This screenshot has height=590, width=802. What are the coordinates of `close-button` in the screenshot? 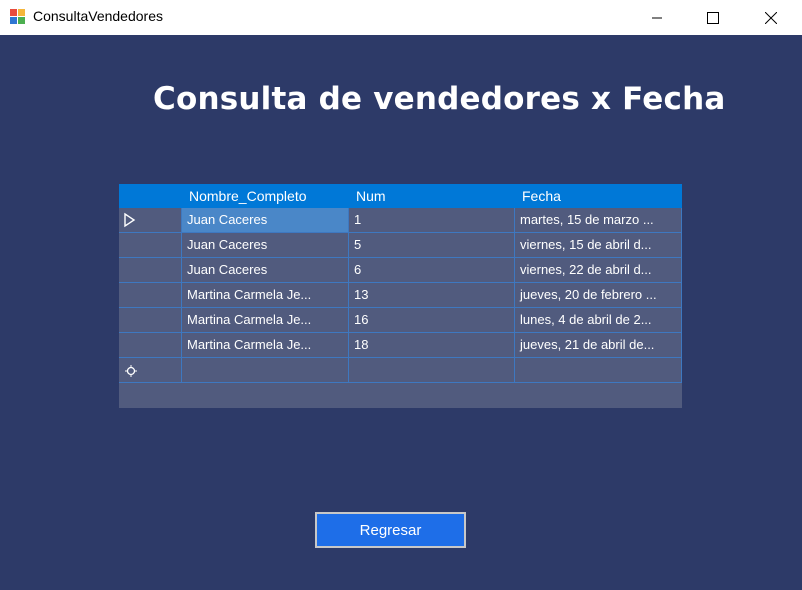 It's located at (771, 17).